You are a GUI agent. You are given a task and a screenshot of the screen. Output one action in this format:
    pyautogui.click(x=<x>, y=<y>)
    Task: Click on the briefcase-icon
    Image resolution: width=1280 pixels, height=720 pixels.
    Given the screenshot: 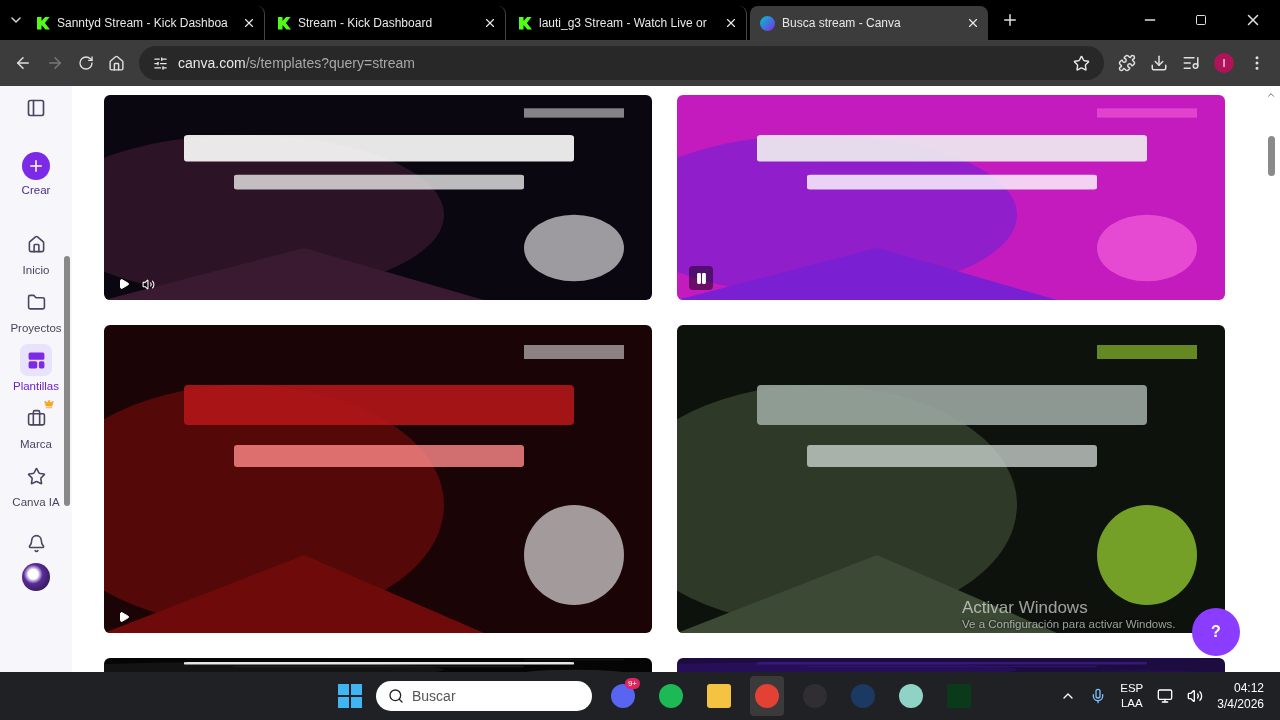 What is the action you would take?
    pyautogui.click(x=36, y=418)
    